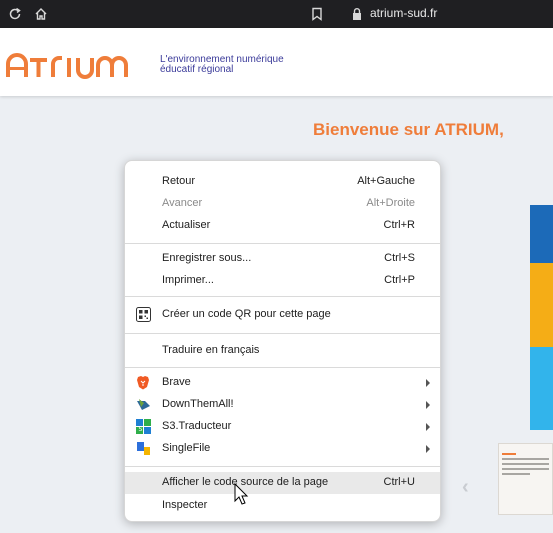 The height and width of the screenshot is (533, 553). I want to click on menu-item-label: SingleFile, so click(186, 448).